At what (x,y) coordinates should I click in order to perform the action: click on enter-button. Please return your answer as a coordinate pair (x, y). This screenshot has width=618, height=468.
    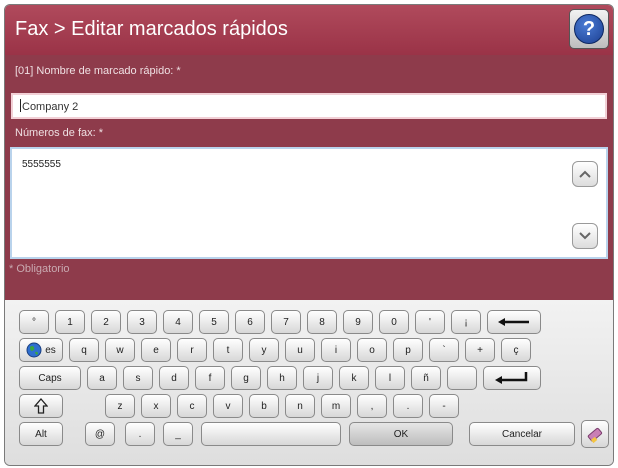
    Looking at the image, I should click on (512, 378).